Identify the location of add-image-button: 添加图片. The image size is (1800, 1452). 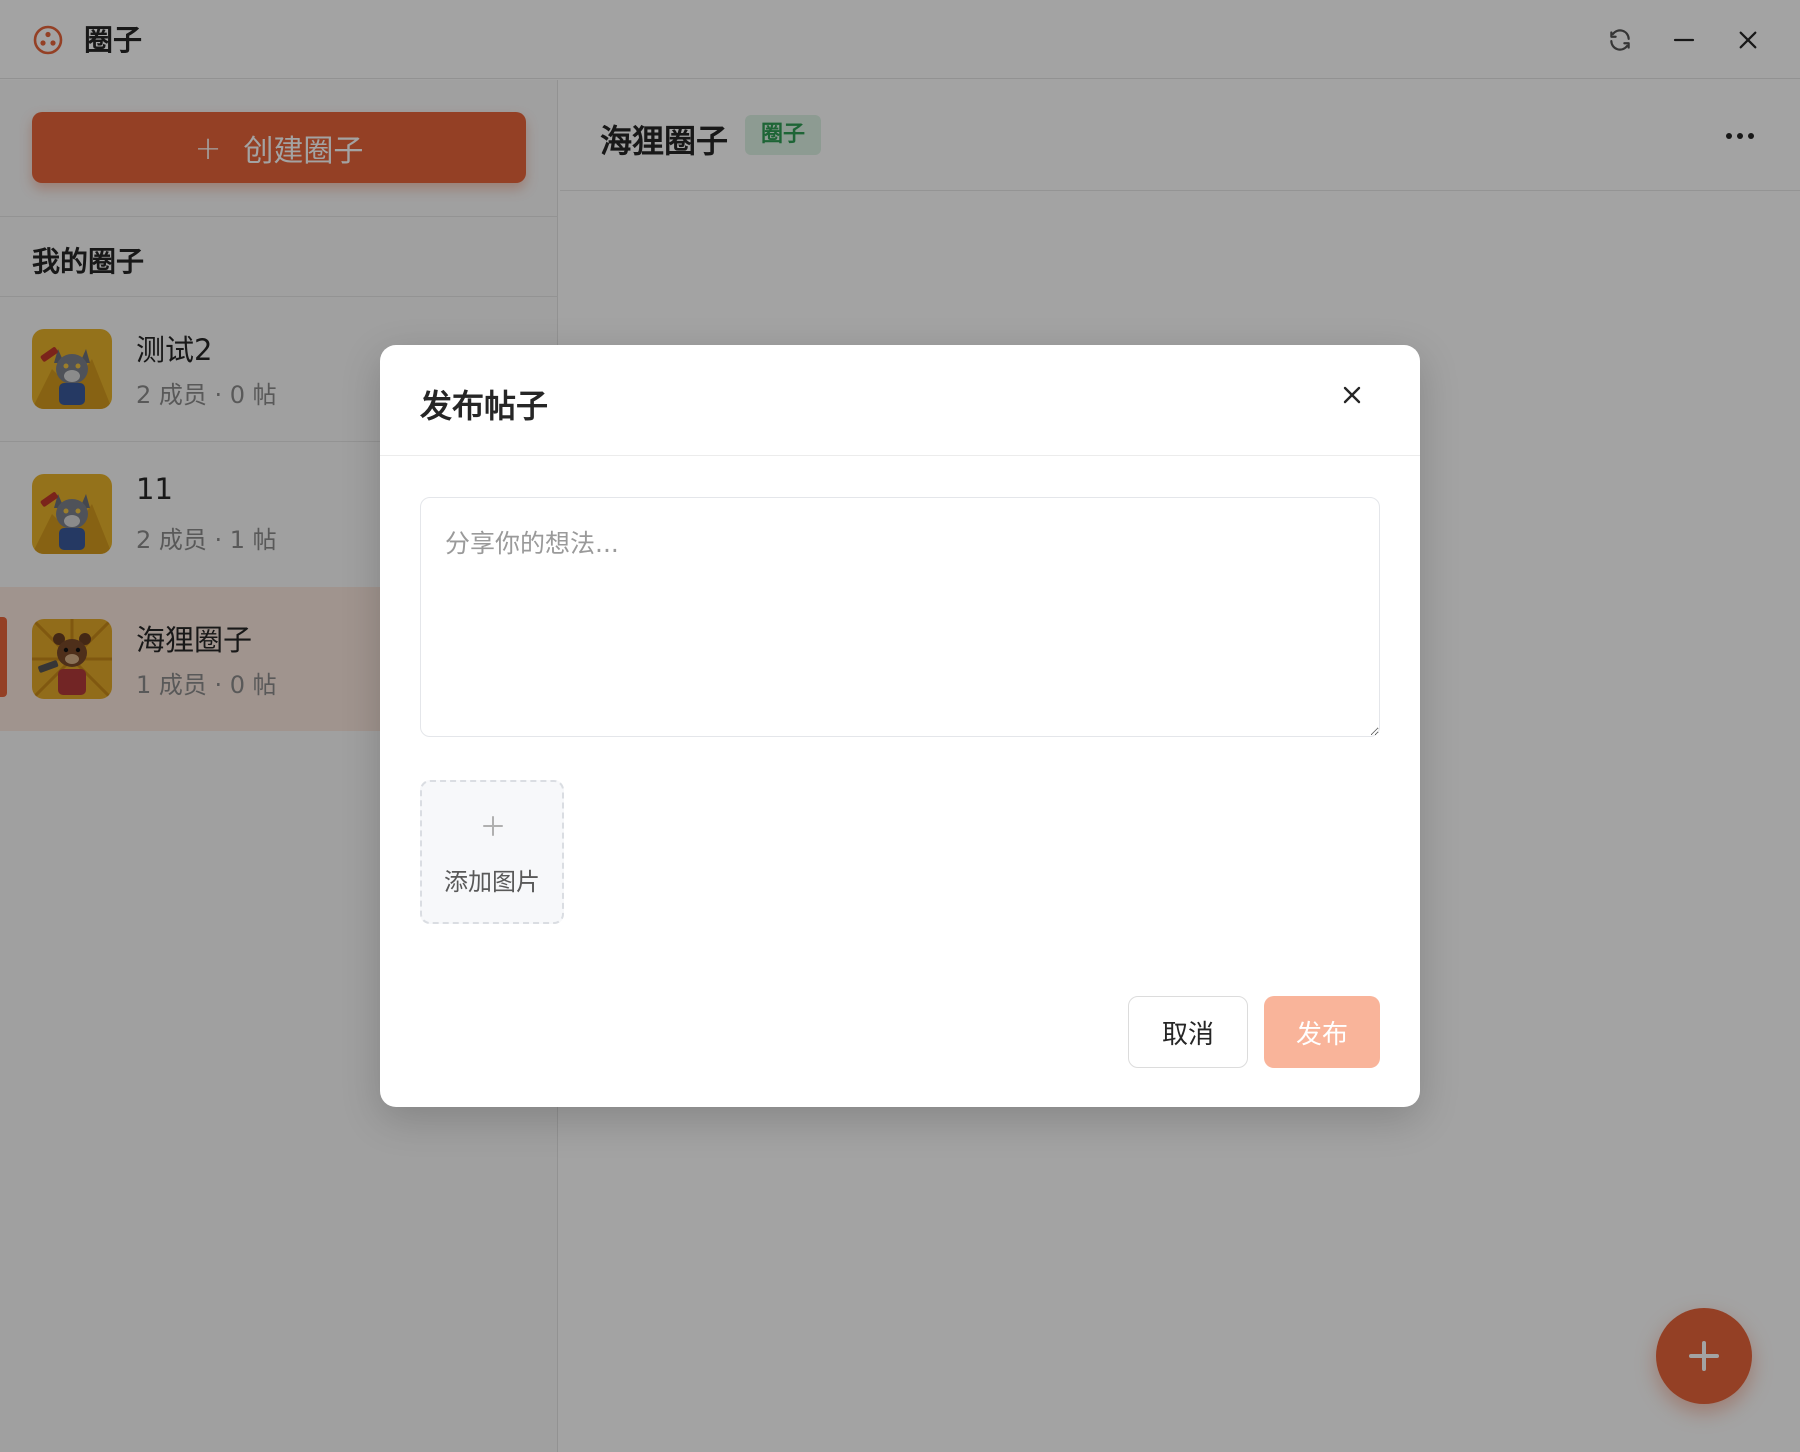
(492, 852).